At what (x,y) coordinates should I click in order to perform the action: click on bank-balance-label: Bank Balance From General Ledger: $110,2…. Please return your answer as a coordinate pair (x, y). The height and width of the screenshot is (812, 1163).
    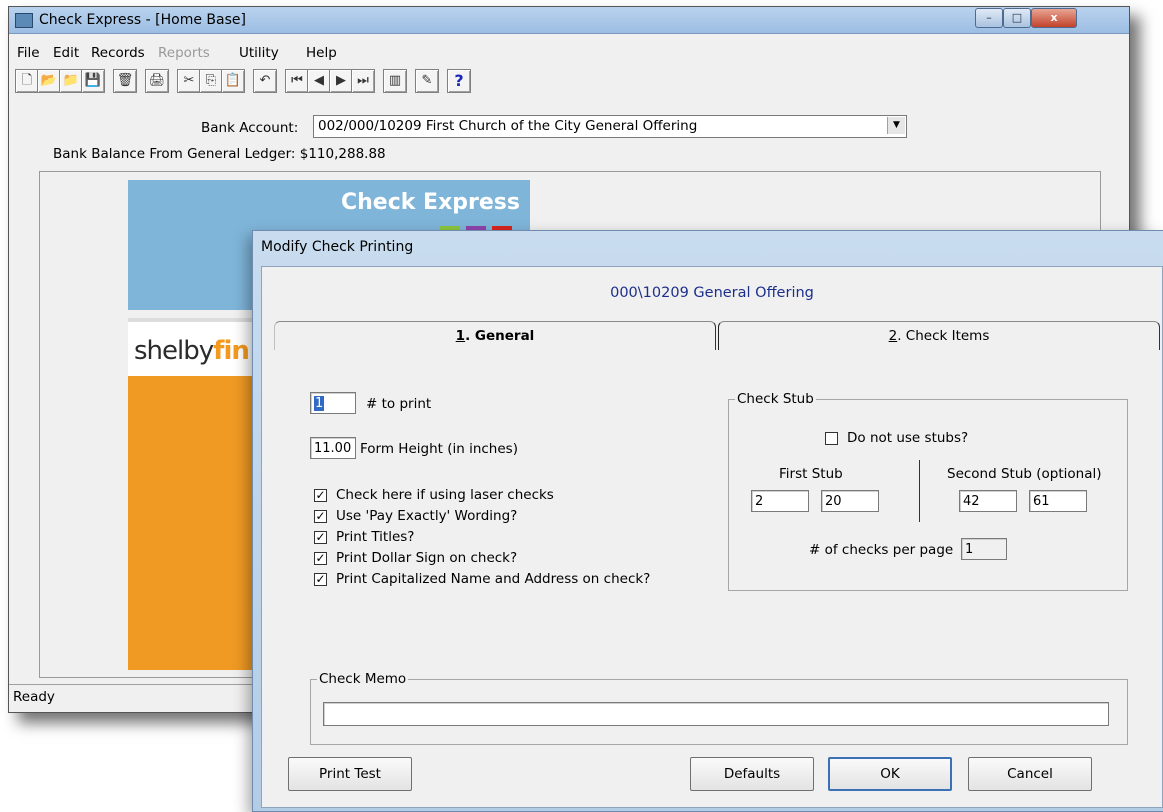
    Looking at the image, I should click on (219, 154).